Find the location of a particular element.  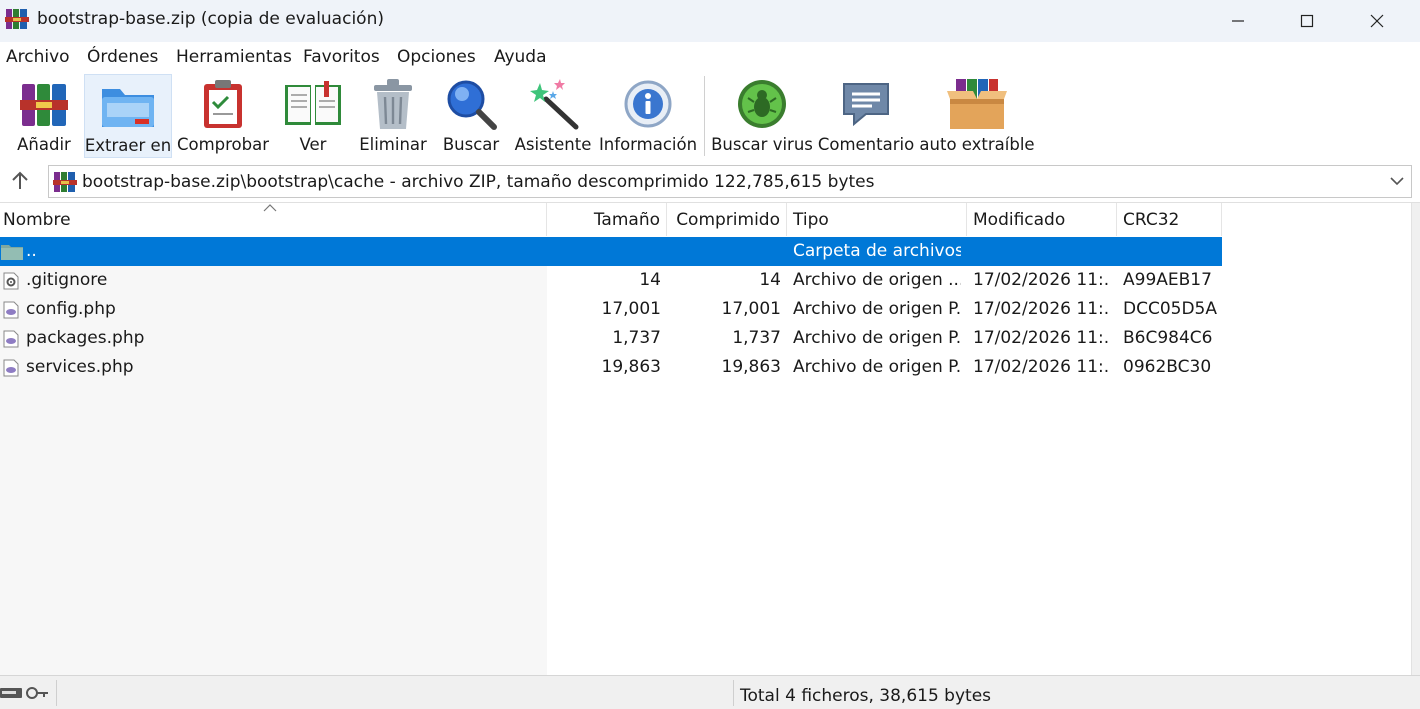

cell-name: services.php is located at coordinates (80, 367).